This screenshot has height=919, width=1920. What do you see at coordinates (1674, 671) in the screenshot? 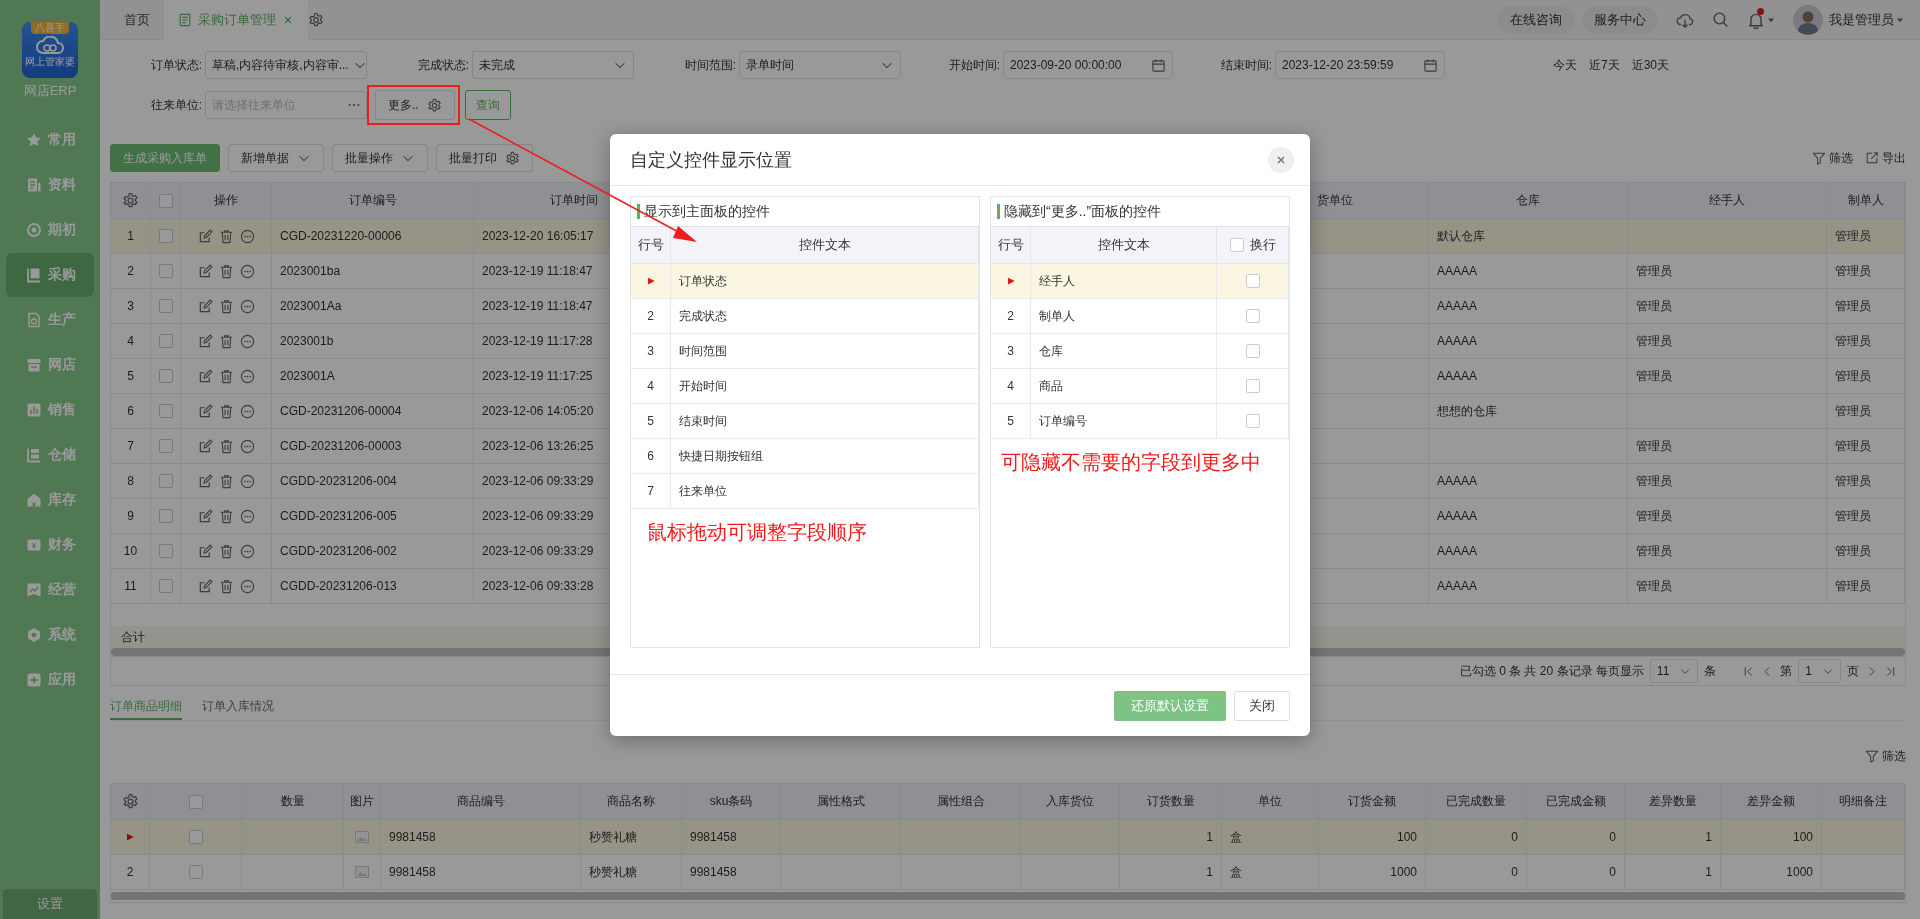
I see `page-size-select: 11` at bounding box center [1674, 671].